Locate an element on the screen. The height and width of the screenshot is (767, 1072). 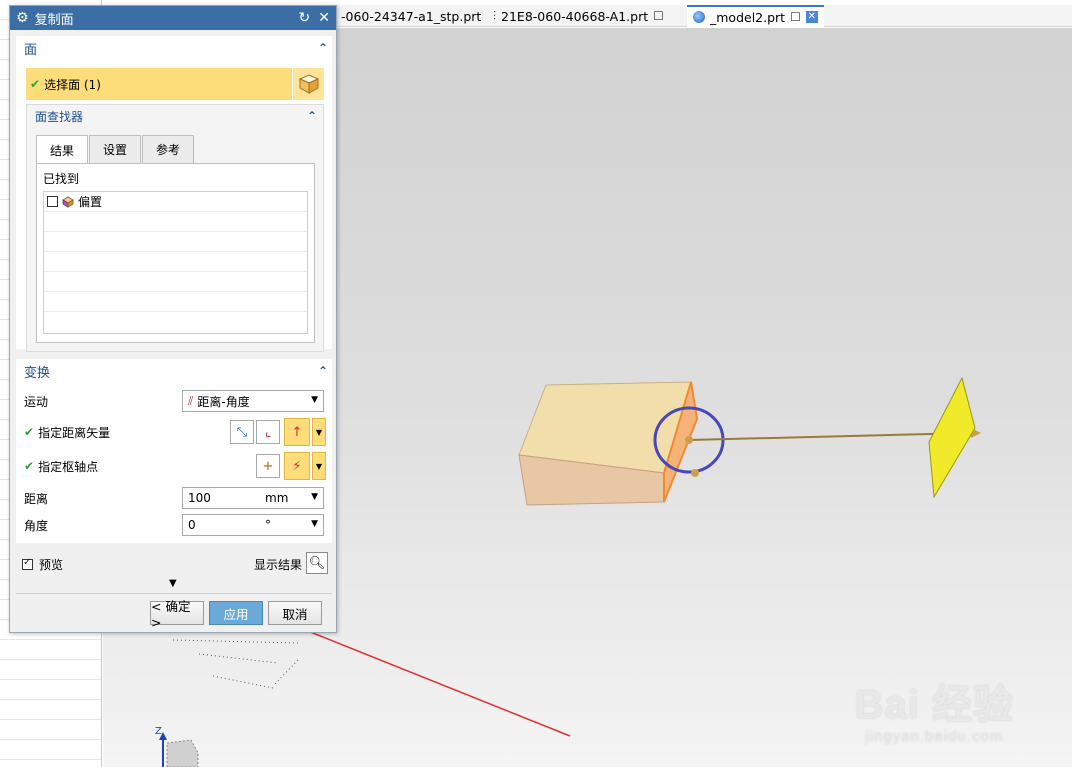
found-label: 已找到 is located at coordinates (61, 179).